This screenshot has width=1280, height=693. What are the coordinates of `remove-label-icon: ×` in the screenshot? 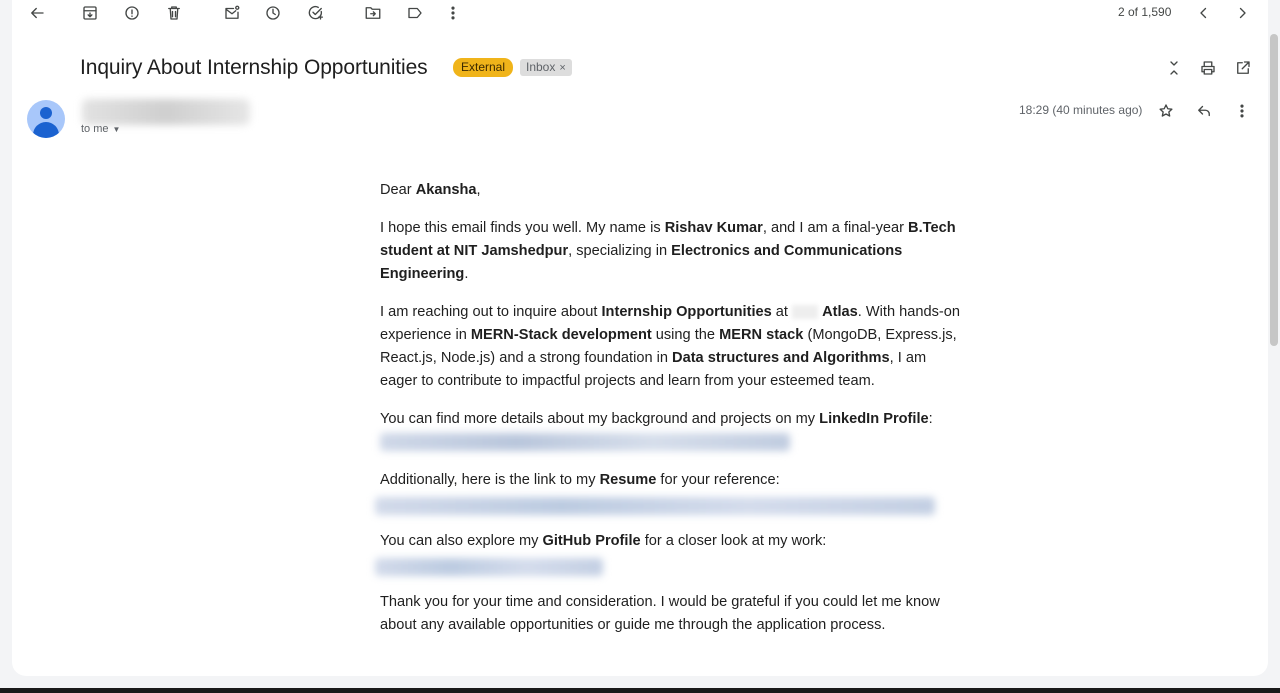 It's located at (562, 68).